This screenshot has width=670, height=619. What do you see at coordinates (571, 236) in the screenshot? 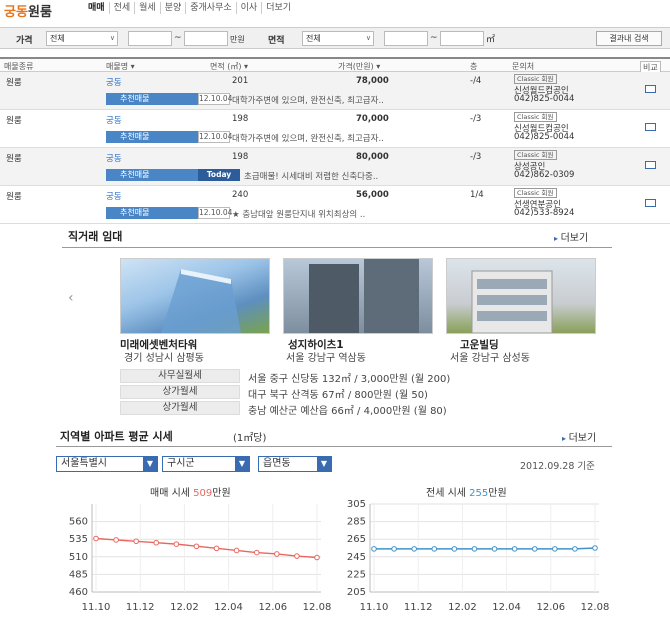
I see `direct-more-link: 더보기` at bounding box center [571, 236].